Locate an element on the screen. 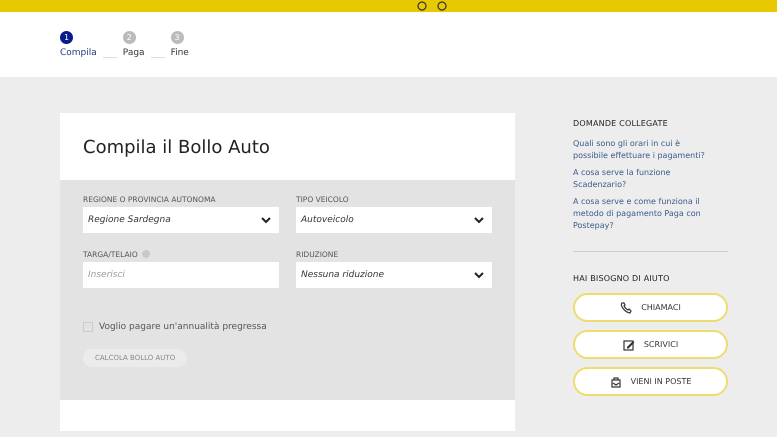  step-number: 3 is located at coordinates (177, 37).